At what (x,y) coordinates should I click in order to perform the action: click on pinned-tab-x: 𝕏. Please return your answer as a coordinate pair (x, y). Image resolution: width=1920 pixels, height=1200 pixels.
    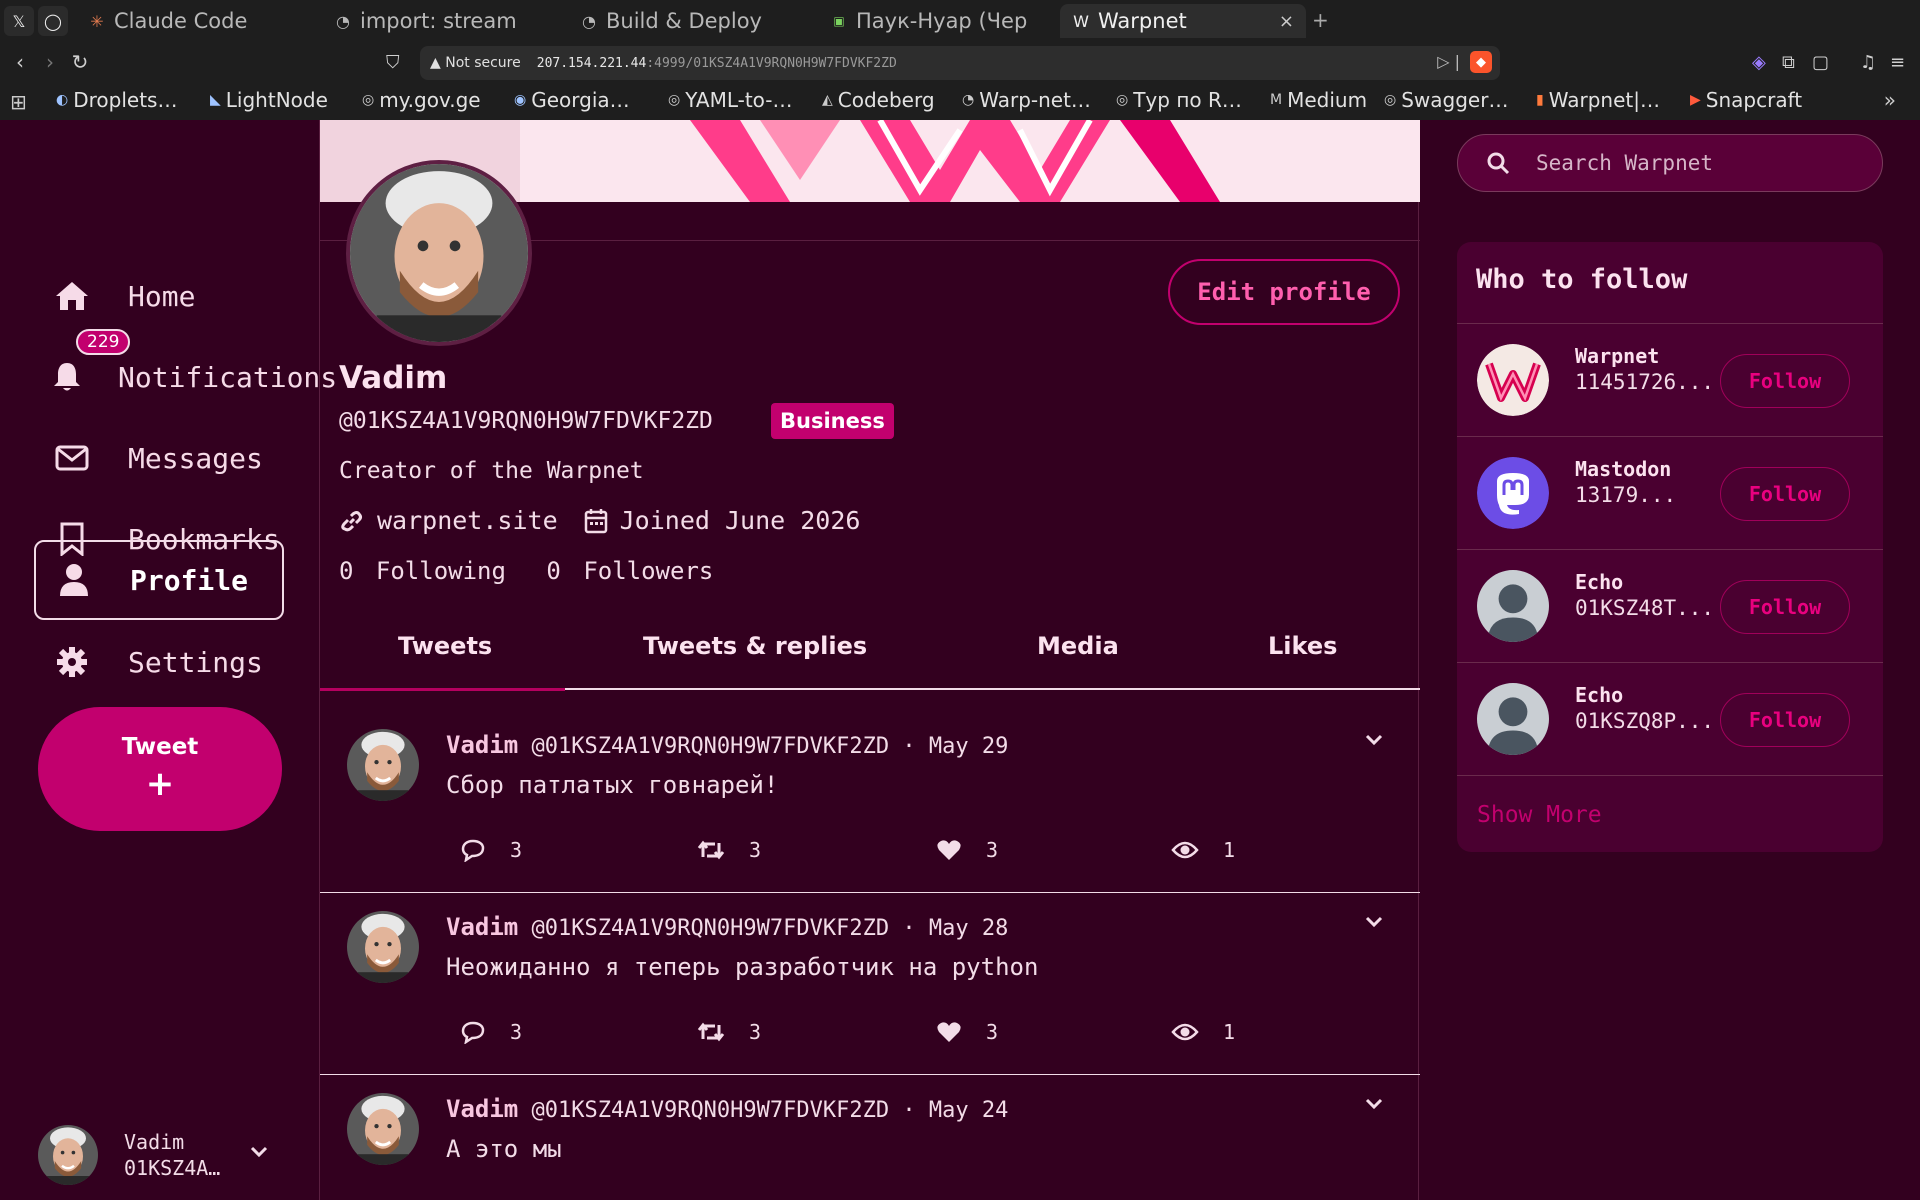
    Looking at the image, I should click on (19, 21).